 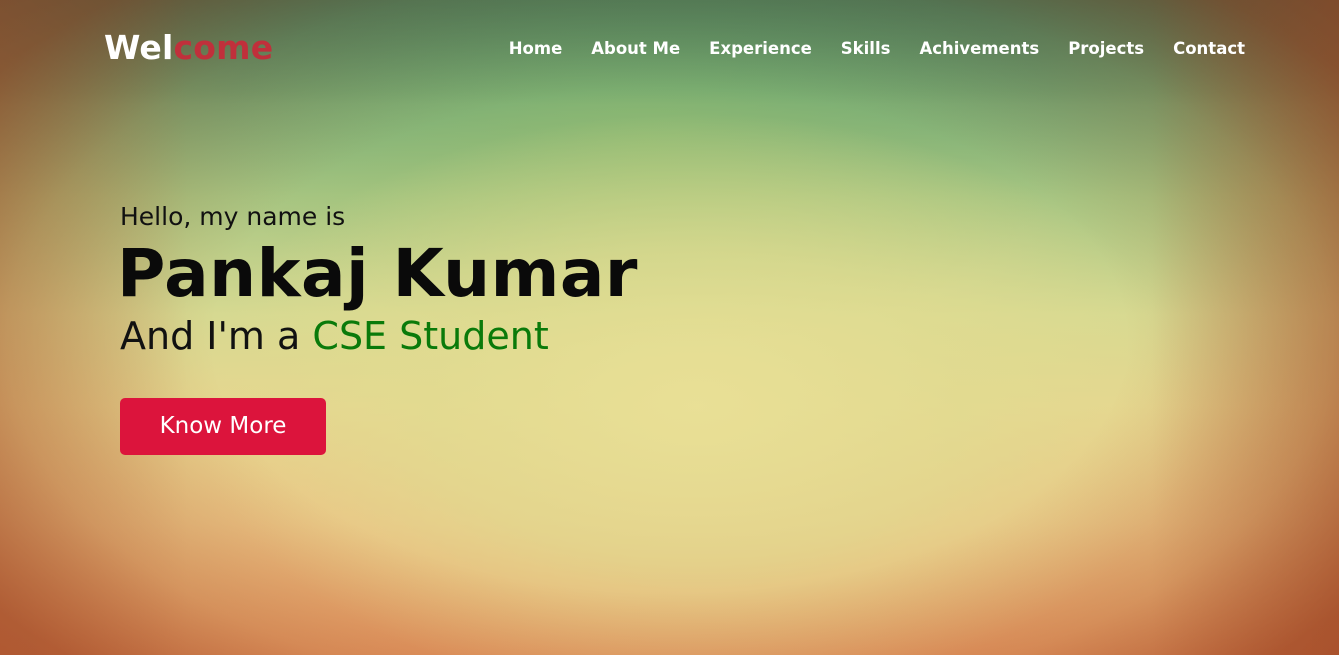 I want to click on hero-role-line: And I'm a CSE Student, so click(x=379, y=336).